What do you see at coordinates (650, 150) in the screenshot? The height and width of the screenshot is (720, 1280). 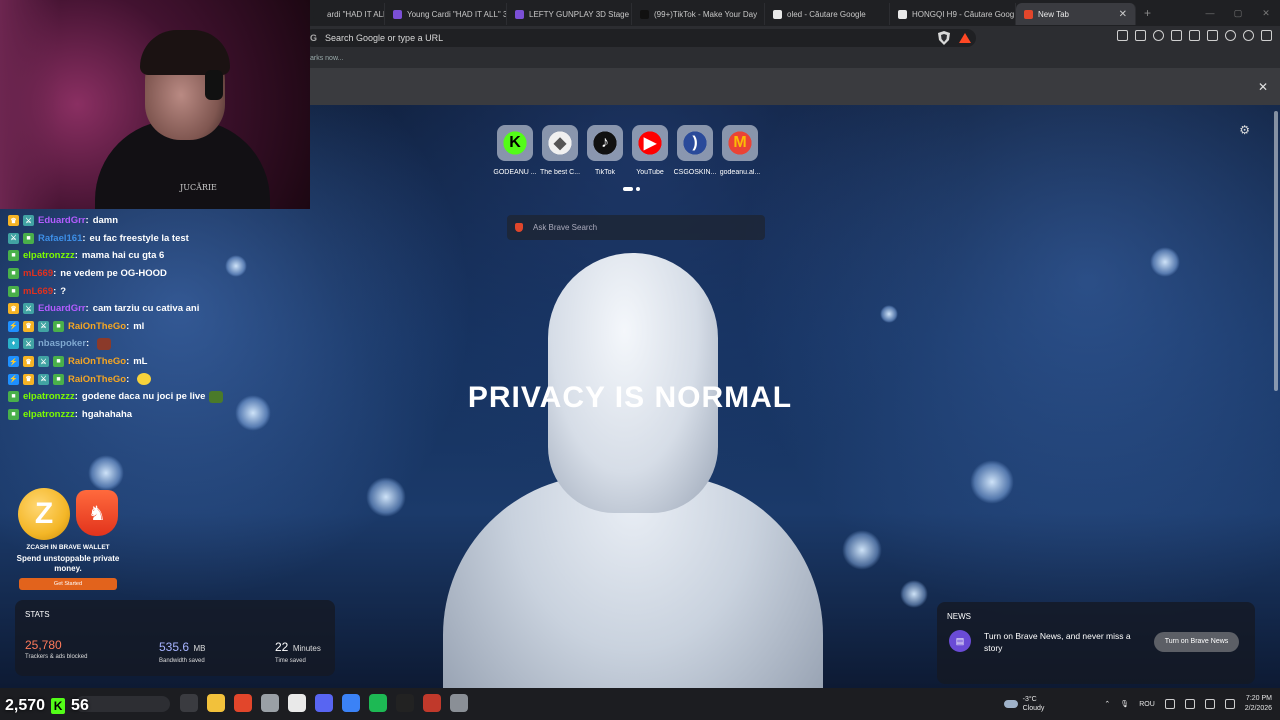 I see `top-site-shortcut: ▶ YouTube` at bounding box center [650, 150].